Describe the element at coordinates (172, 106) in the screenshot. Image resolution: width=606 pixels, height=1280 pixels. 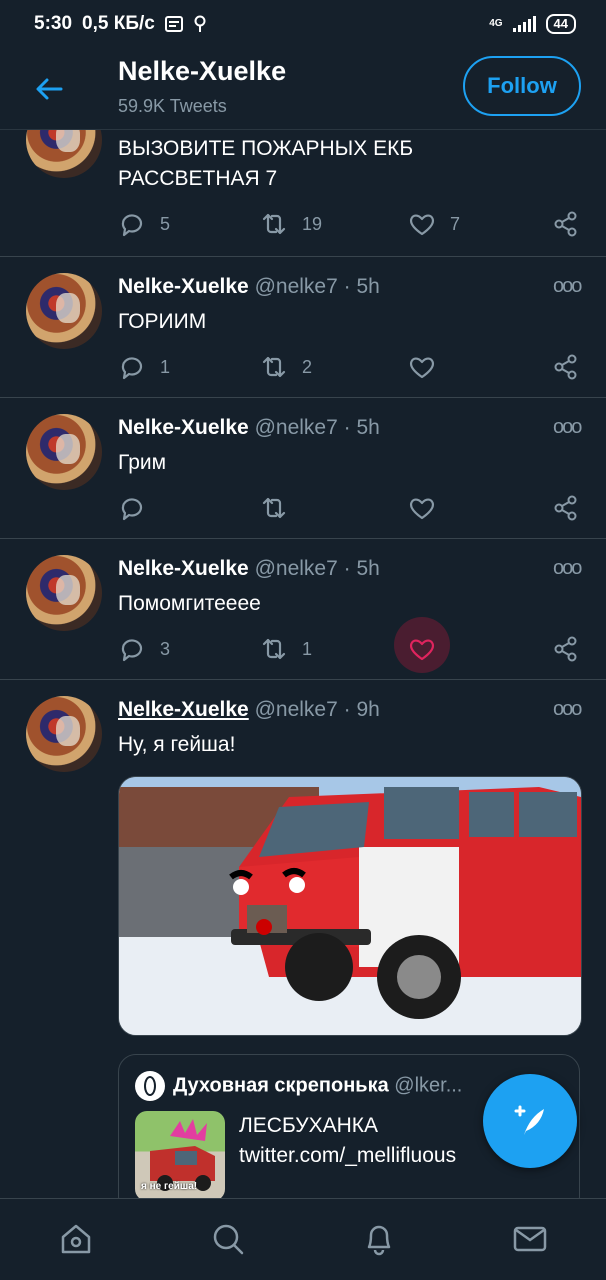
I see `tweet-count: 59.9K Tweets` at that location.